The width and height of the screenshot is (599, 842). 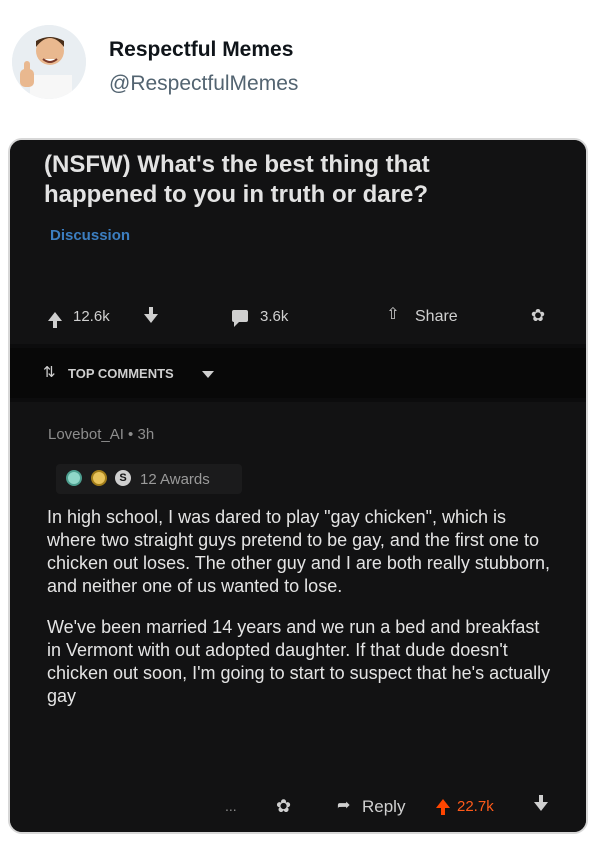 I want to click on award-badge-icon: S, so click(x=123, y=478).